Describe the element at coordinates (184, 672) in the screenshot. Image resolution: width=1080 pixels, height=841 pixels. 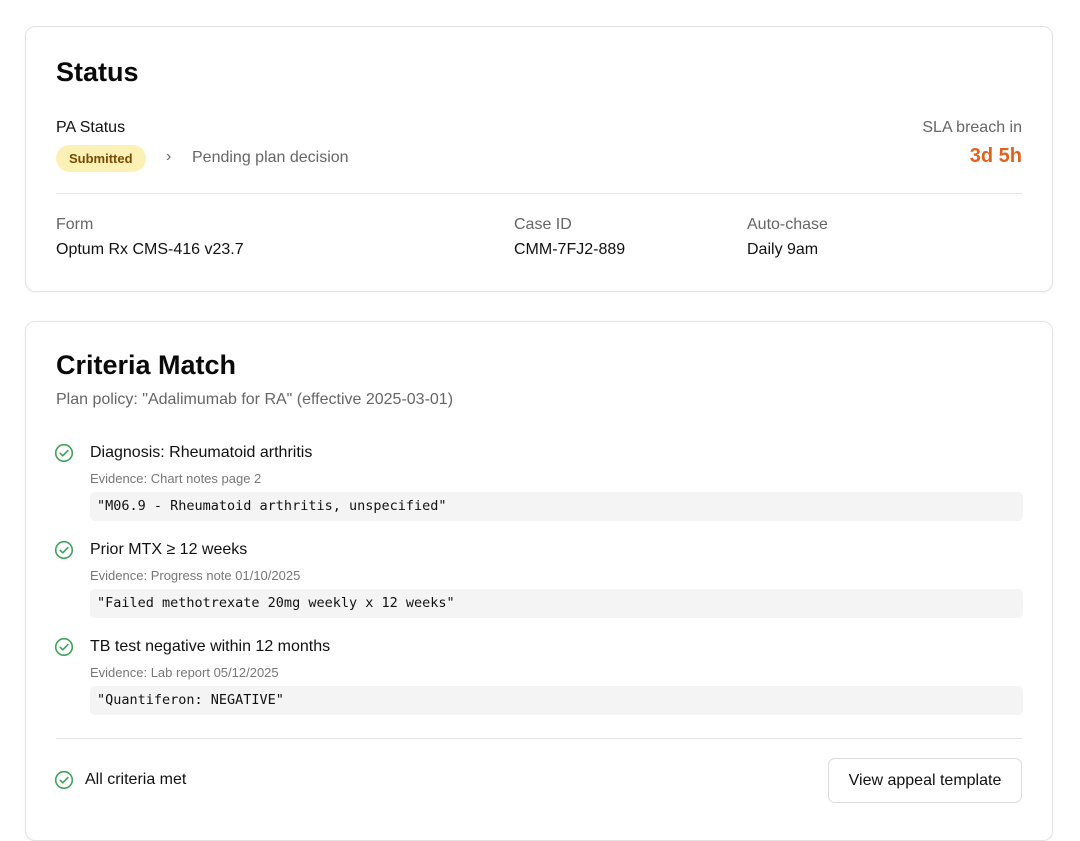
I see `criteria-item-evidence: Evidence: Lab report 05/12/2025` at that location.